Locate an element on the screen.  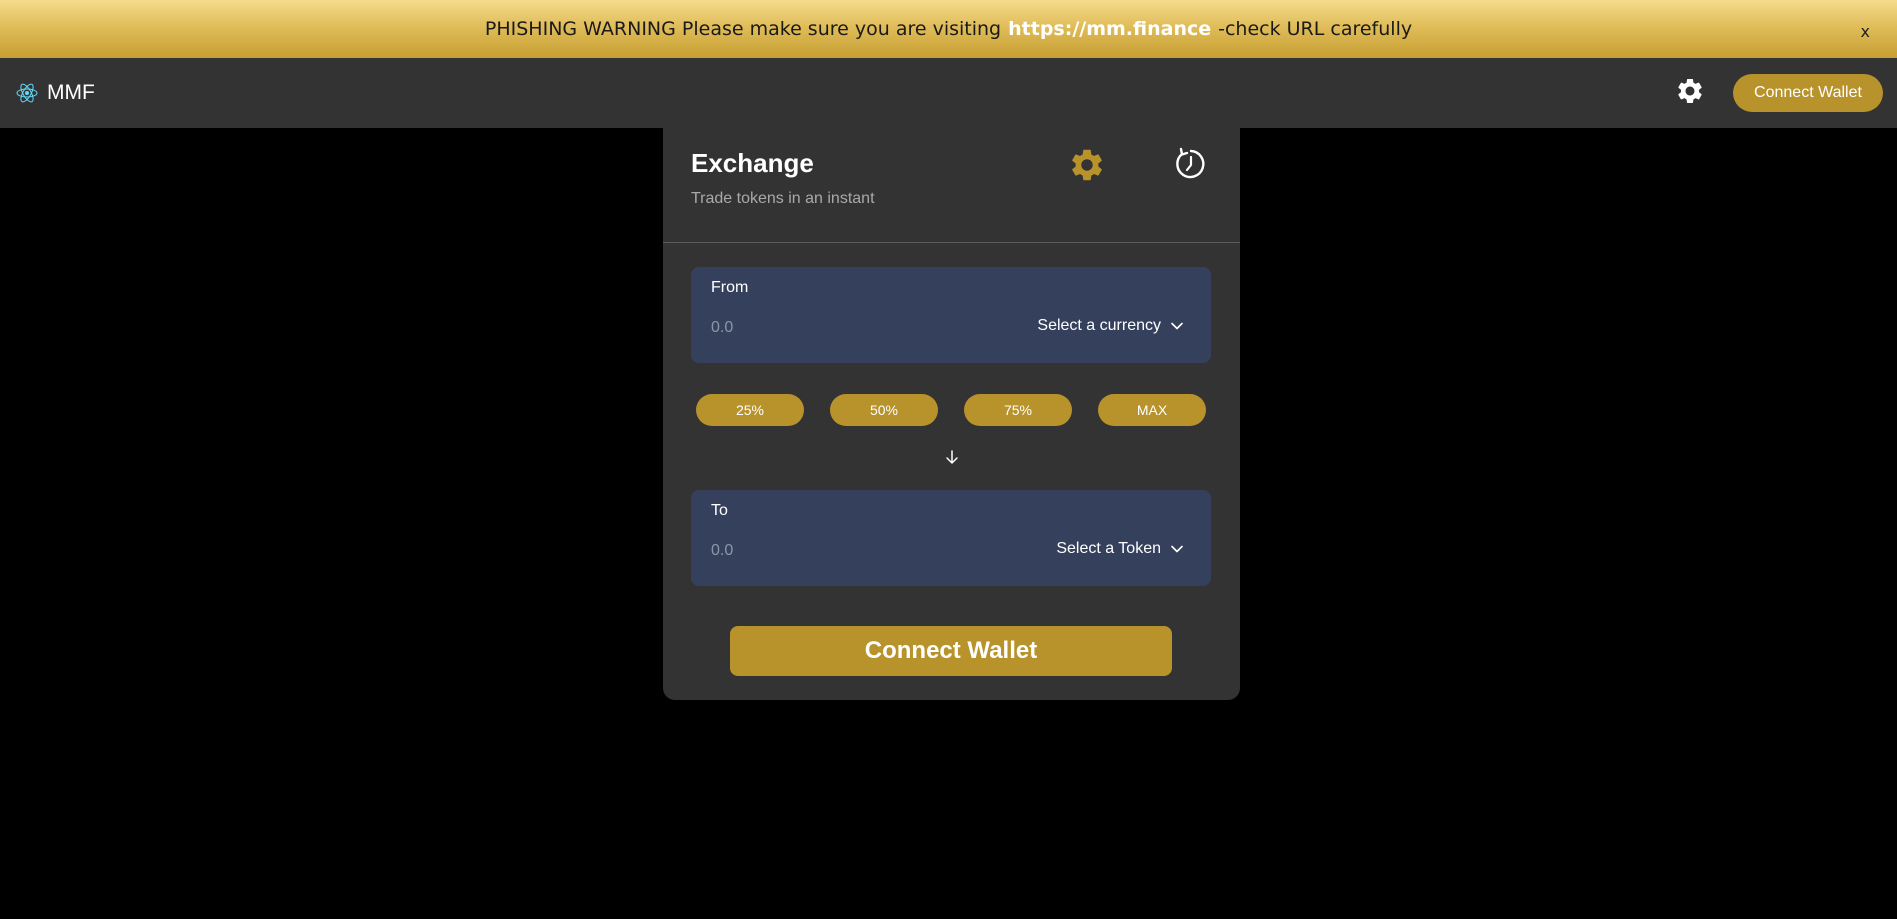
percentage-buttons: 25% 50% 75% MAX is located at coordinates (952, 410).